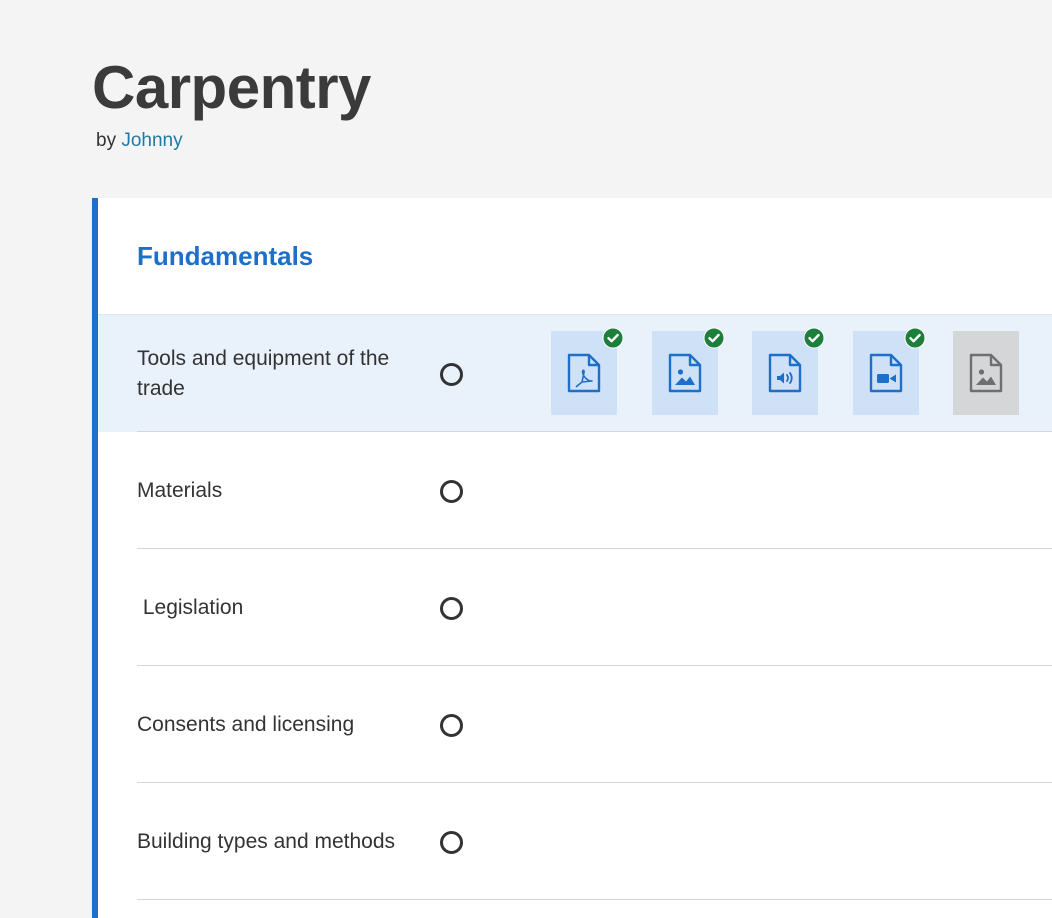  Describe the element at coordinates (889, 371) in the screenshot. I see `resource-video-tile` at that location.